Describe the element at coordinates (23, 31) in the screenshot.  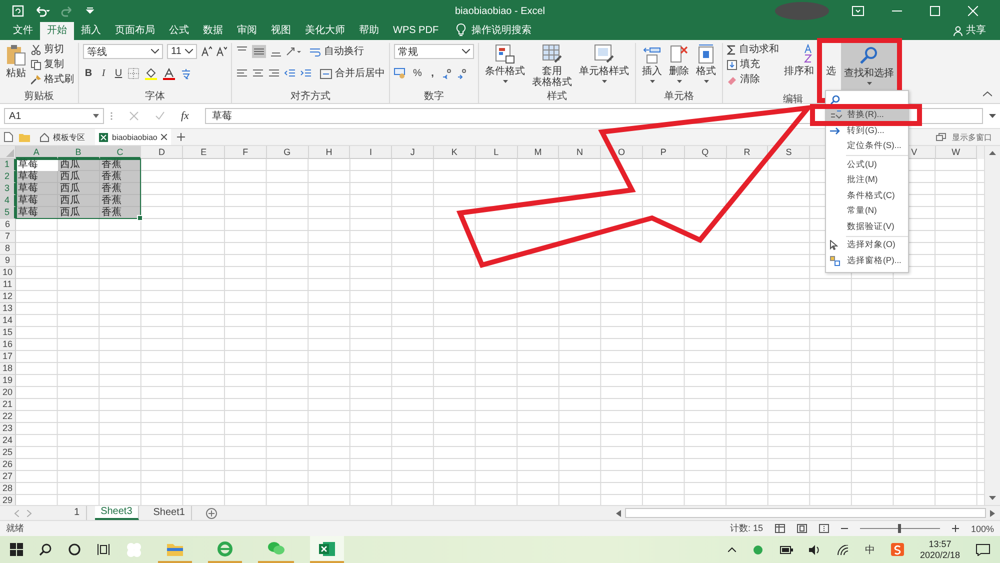
I see `ribbon-tab: 文件` at that location.